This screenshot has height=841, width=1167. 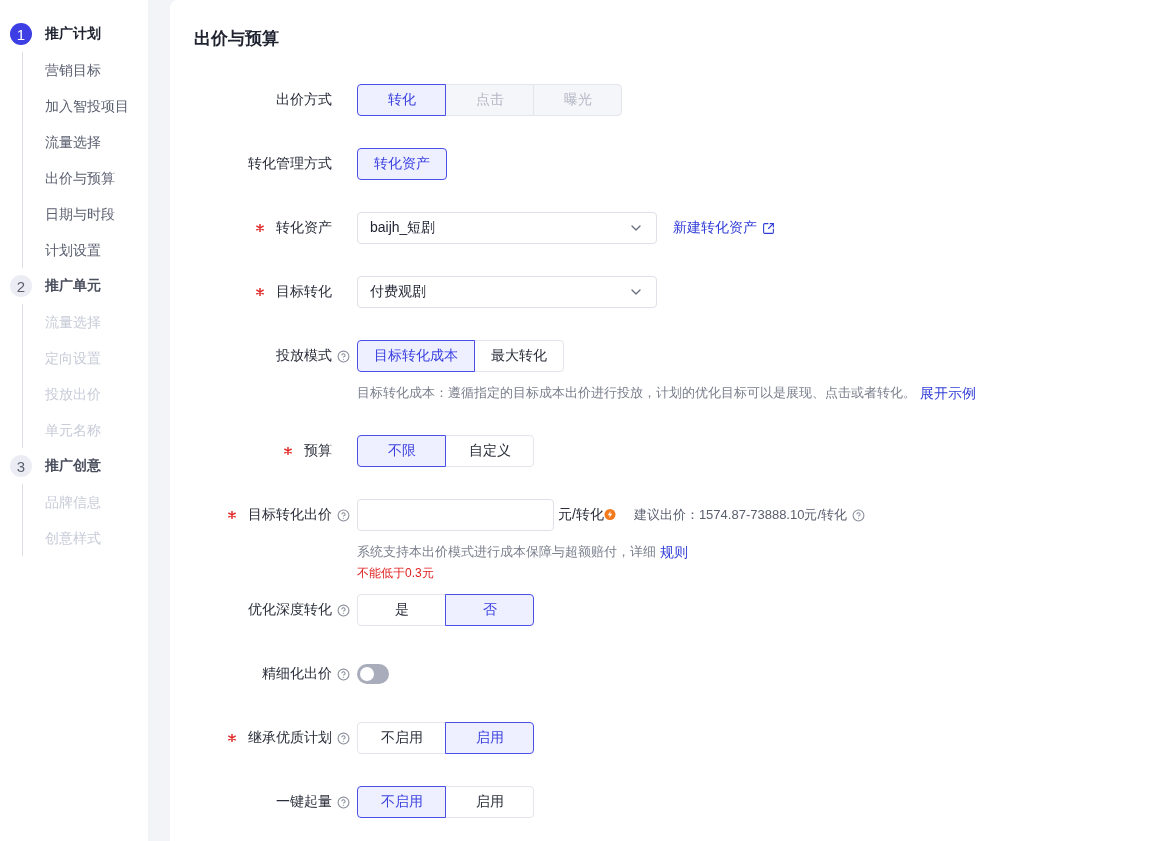 What do you see at coordinates (304, 100) in the screenshot?
I see `field-label: 出价方式` at bounding box center [304, 100].